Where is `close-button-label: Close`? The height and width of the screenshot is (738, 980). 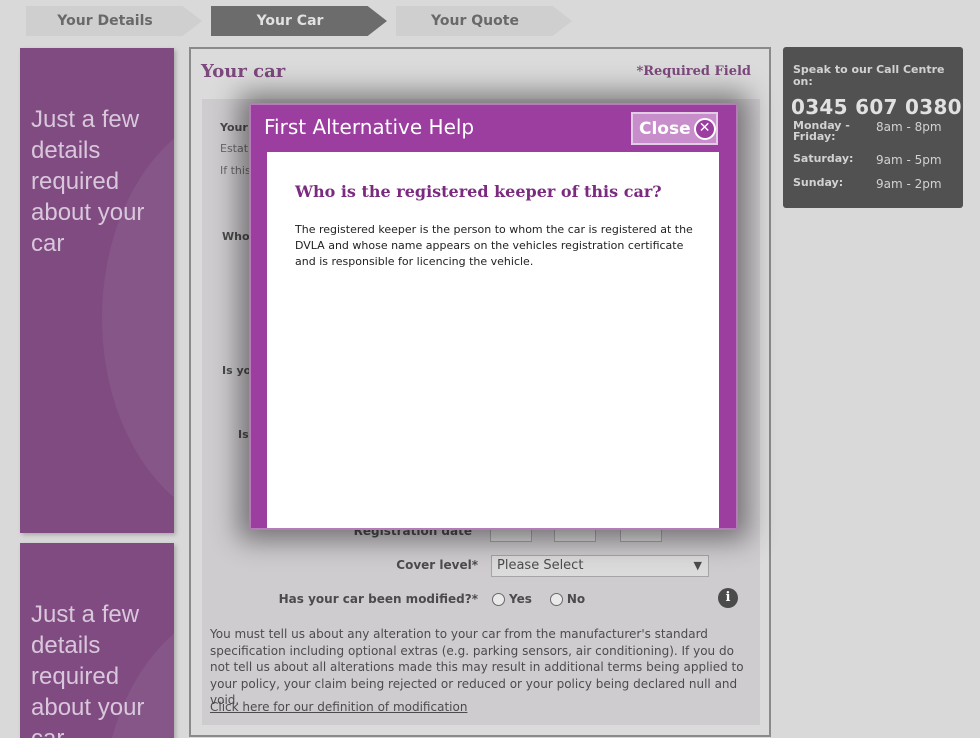
close-button-label: Close is located at coordinates (665, 128).